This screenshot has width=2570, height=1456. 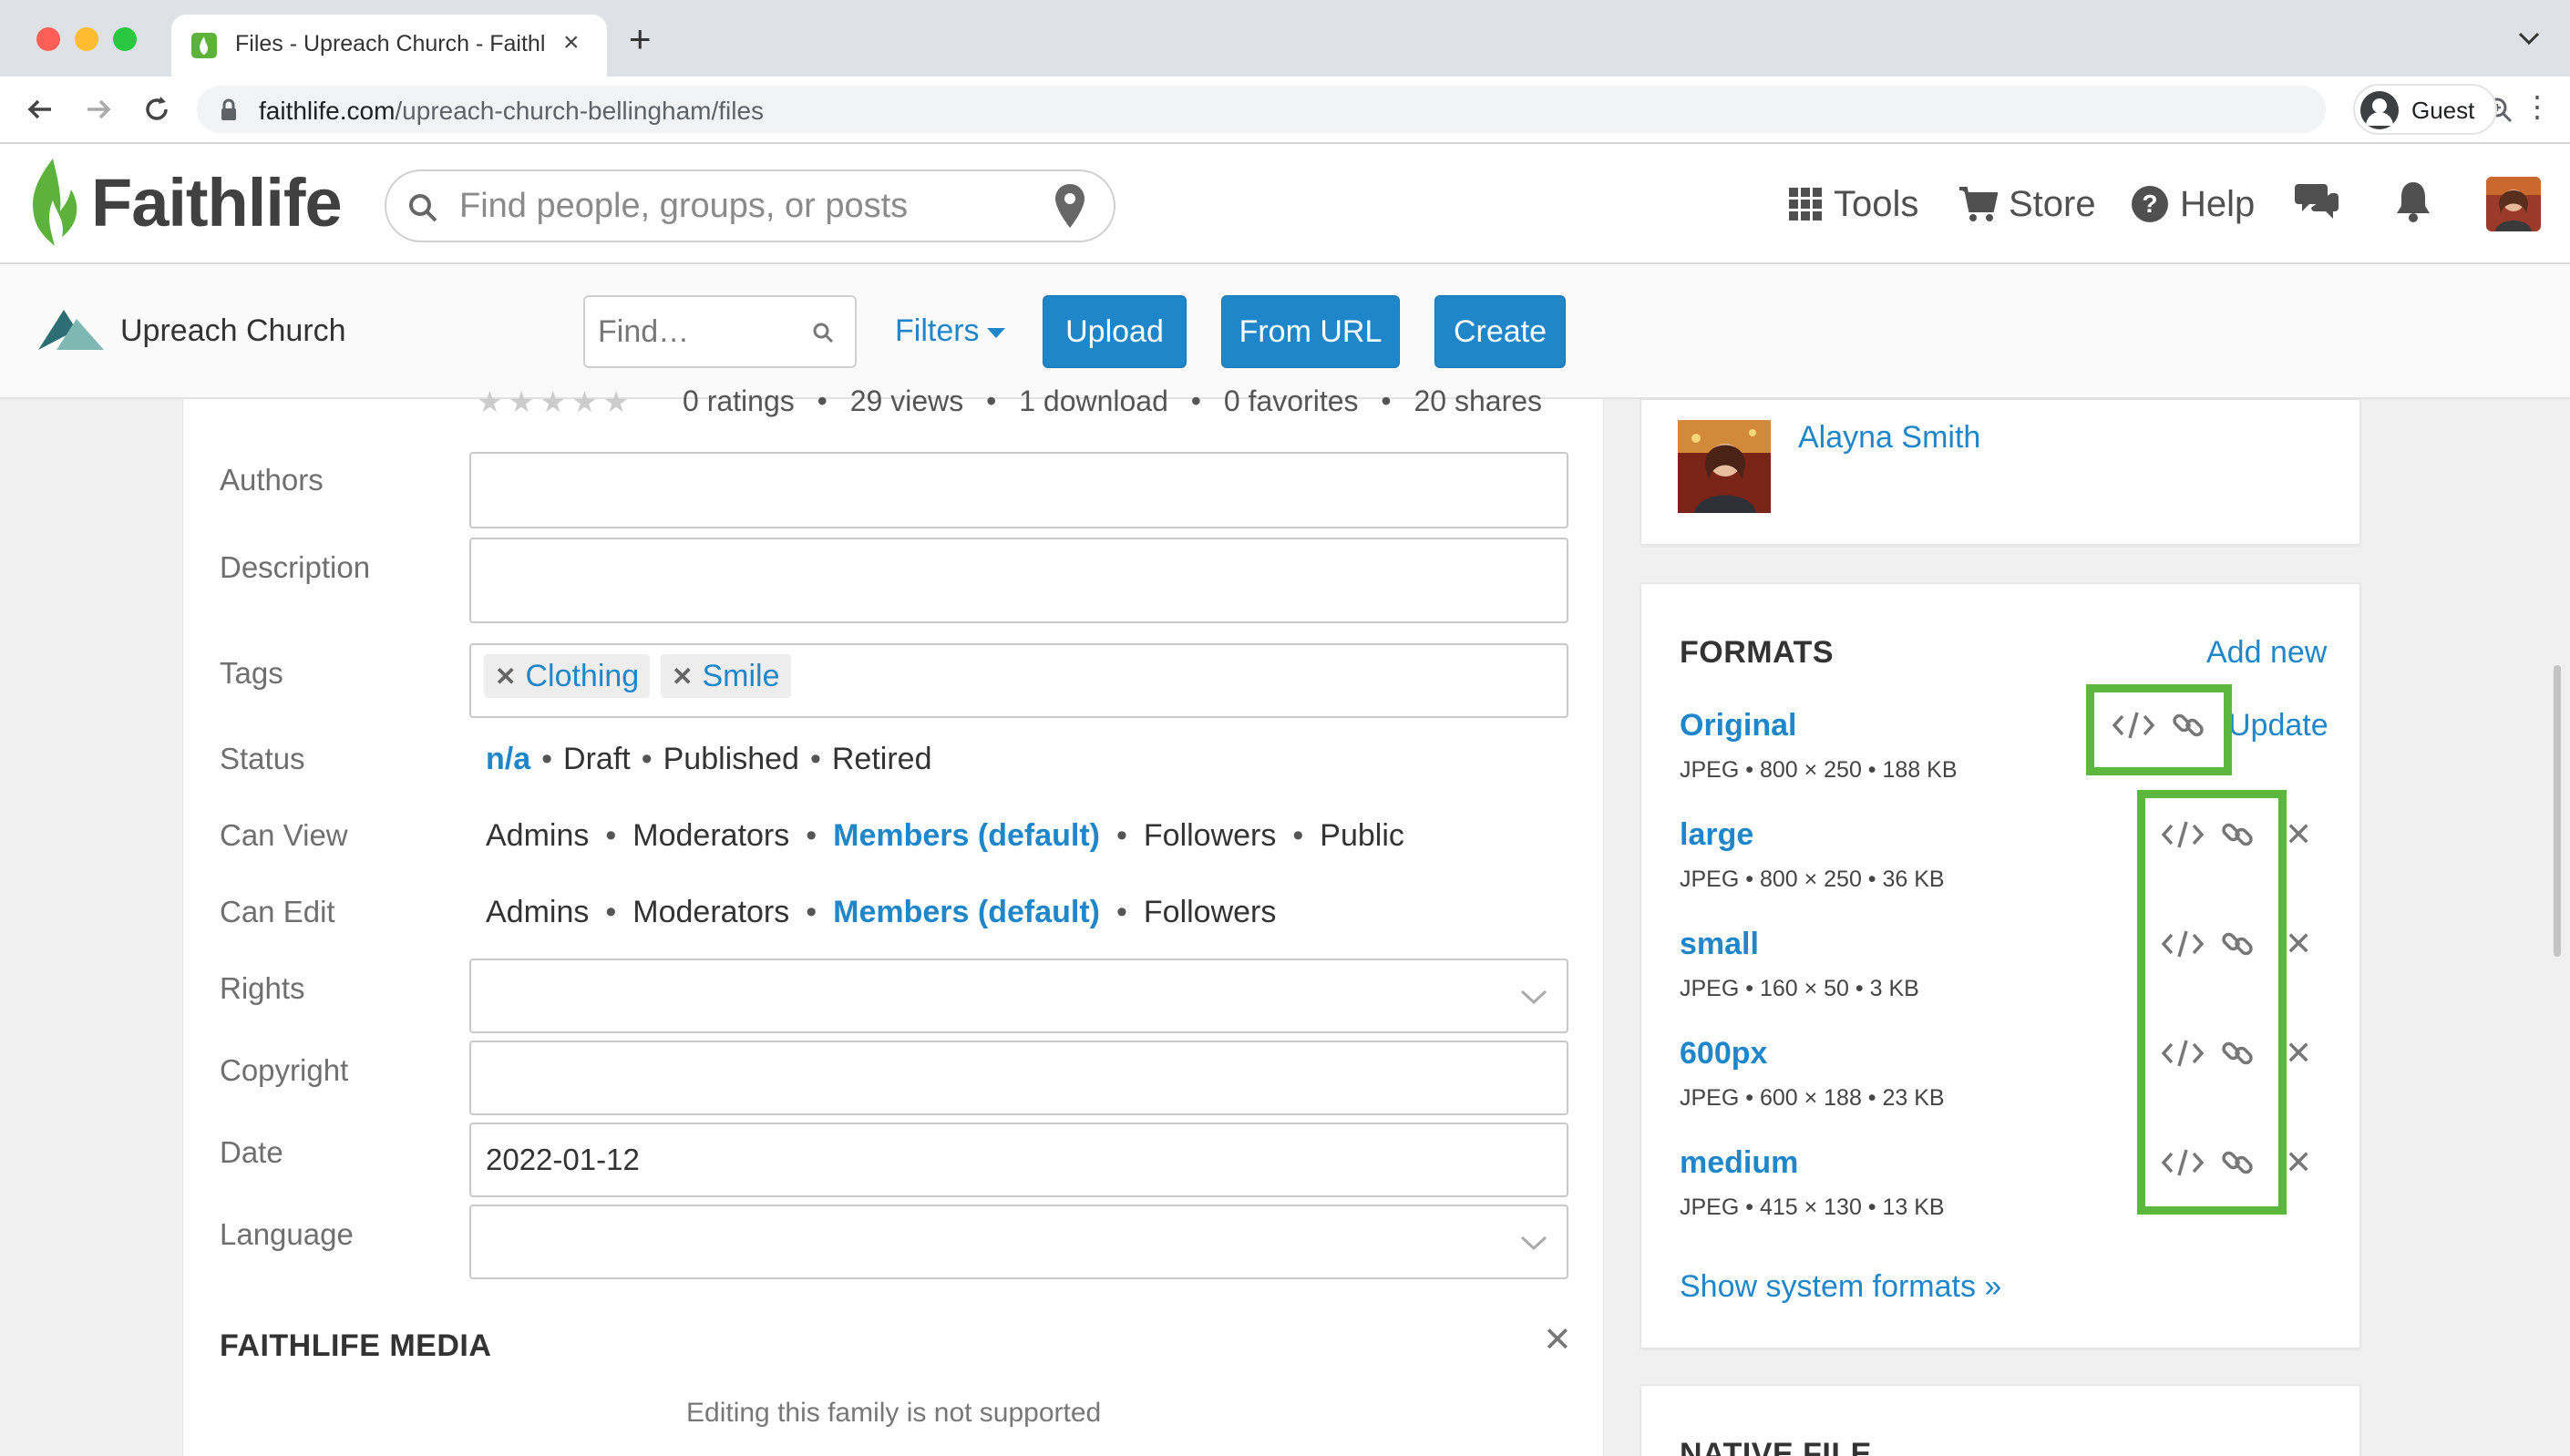 What do you see at coordinates (1853, 204) in the screenshot?
I see `tools-menu: Tools` at bounding box center [1853, 204].